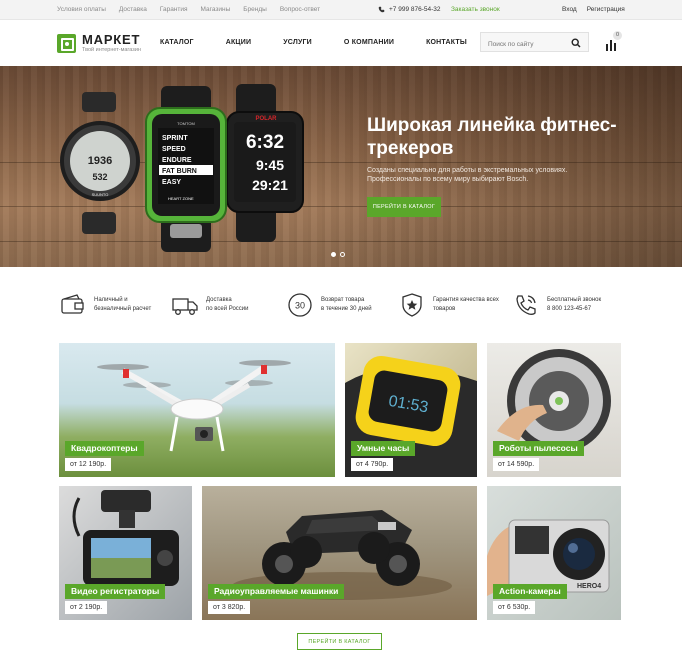 Image resolution: width=682 pixels, height=650 pixels. I want to click on catalog-button: ПЕРЕЙТИ В КАТАЛОГ, so click(339, 641).